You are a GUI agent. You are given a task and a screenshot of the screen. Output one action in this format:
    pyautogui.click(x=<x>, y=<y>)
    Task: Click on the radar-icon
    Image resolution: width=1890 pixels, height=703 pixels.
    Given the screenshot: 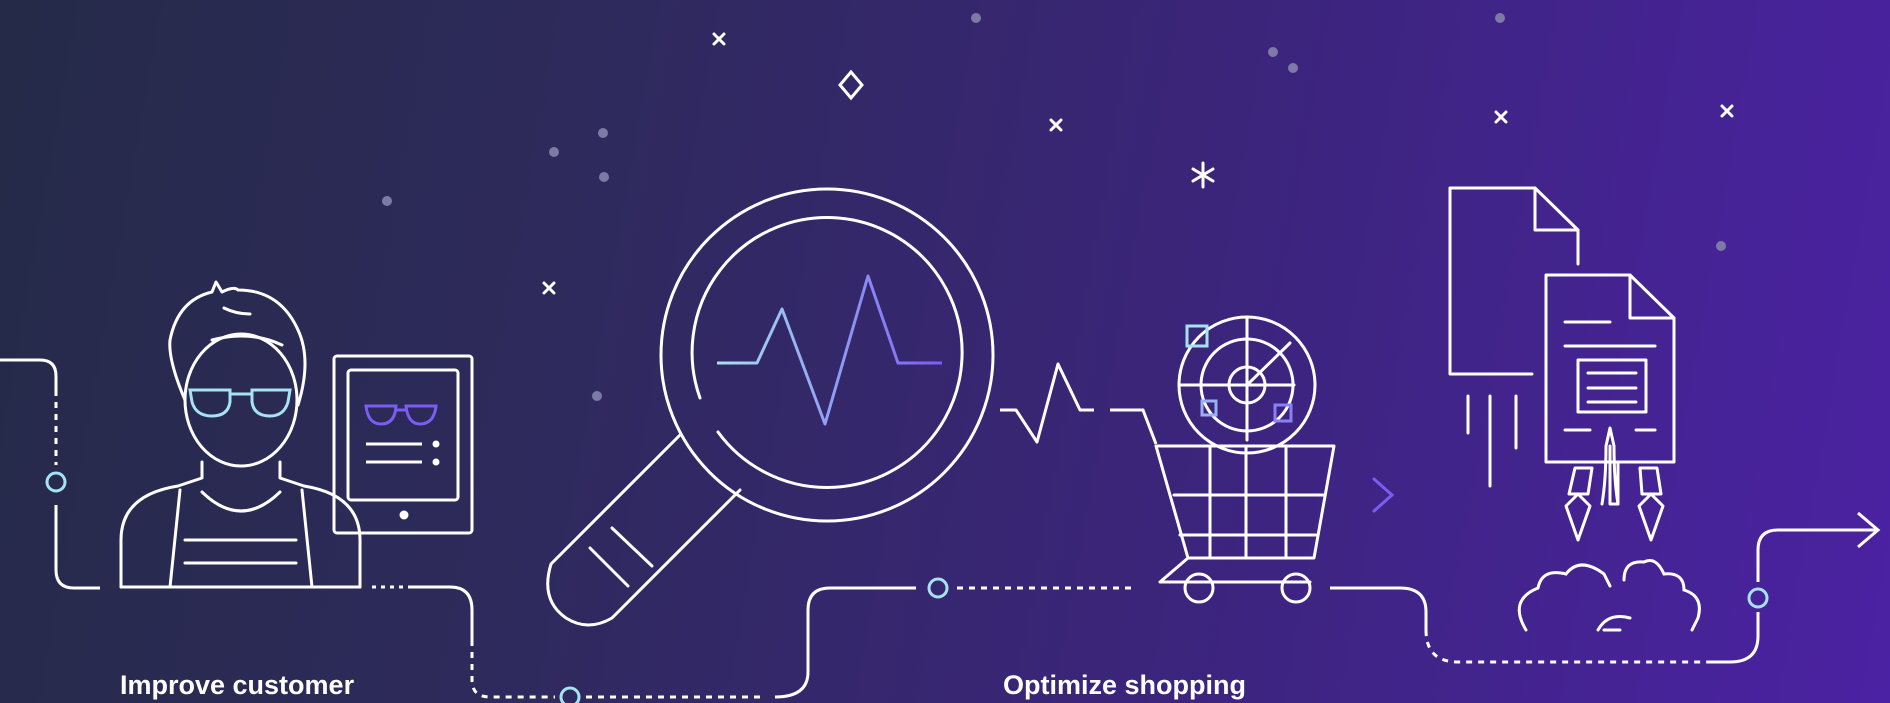 What is the action you would take?
    pyautogui.click(x=1247, y=385)
    